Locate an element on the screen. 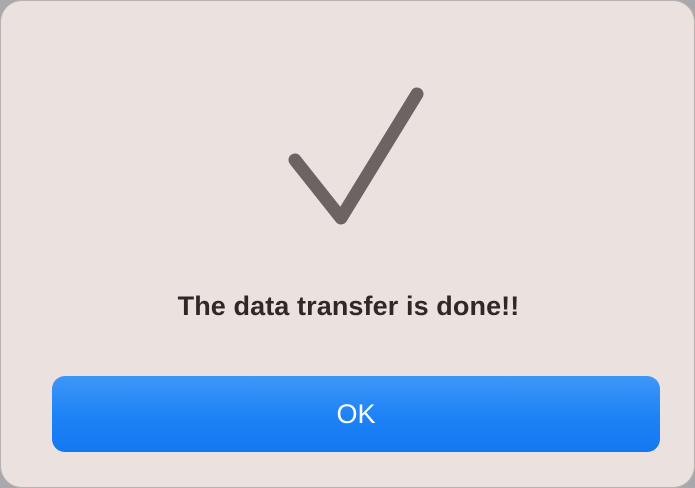 The width and height of the screenshot is (695, 488). ok-button-label: OK is located at coordinates (356, 413).